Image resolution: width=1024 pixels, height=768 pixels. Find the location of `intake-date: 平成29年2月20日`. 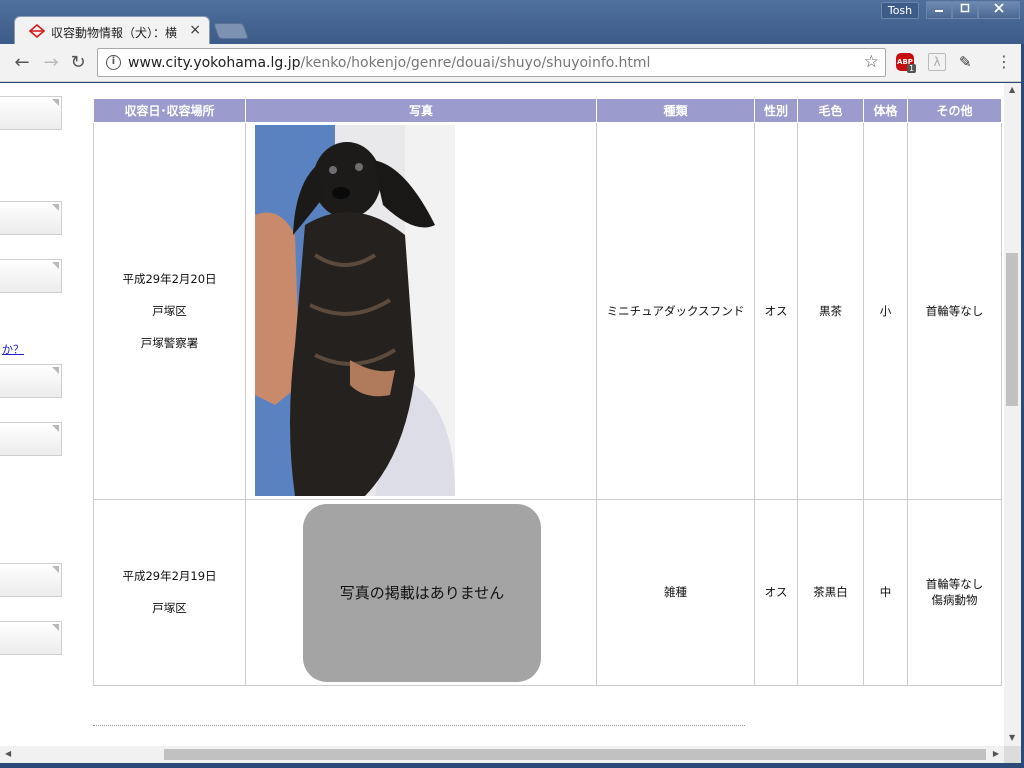

intake-date: 平成29年2月20日 is located at coordinates (169, 278).